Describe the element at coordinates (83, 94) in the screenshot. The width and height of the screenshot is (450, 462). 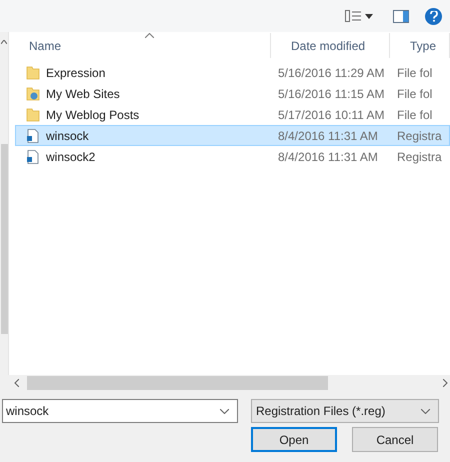
I see `file-name: My Web Sites` at that location.